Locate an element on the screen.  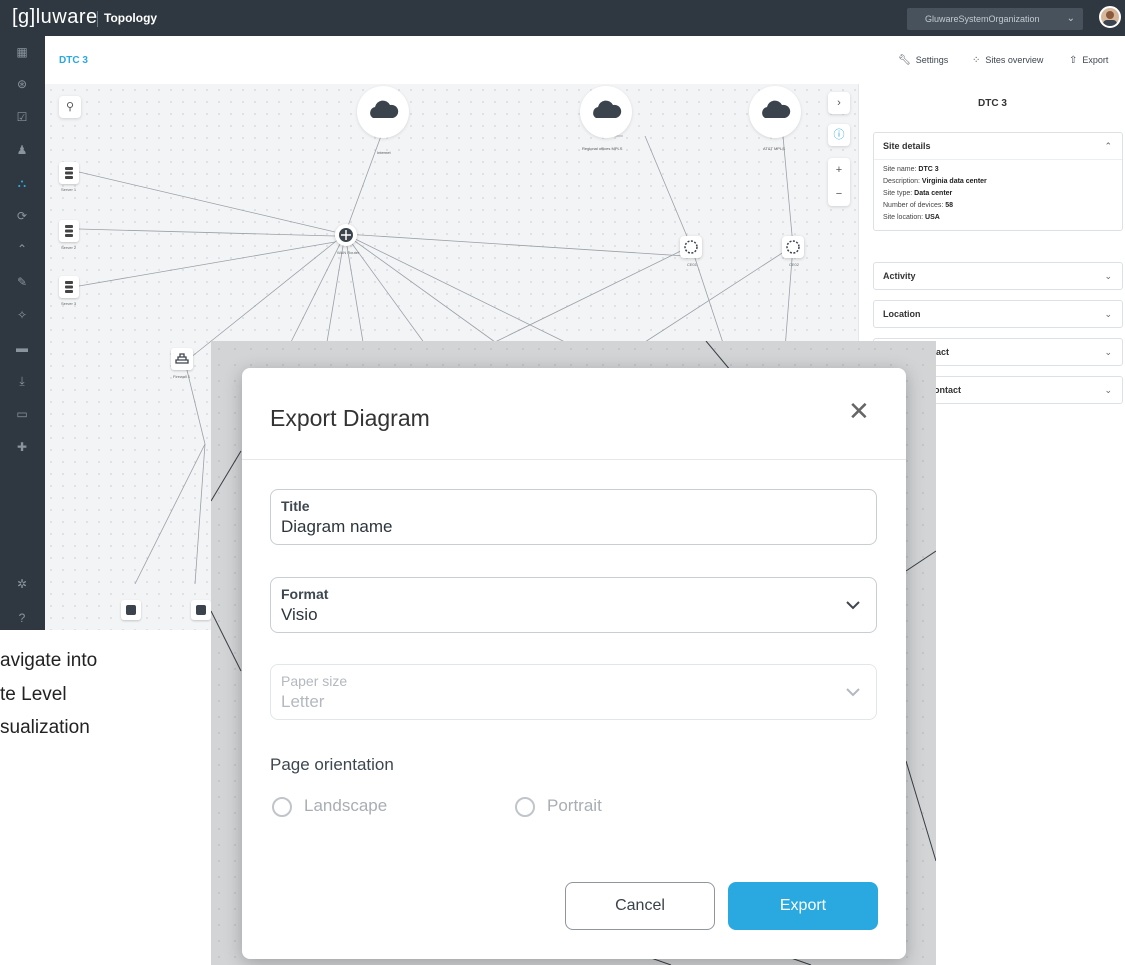
avatar is located at coordinates (1110, 17).